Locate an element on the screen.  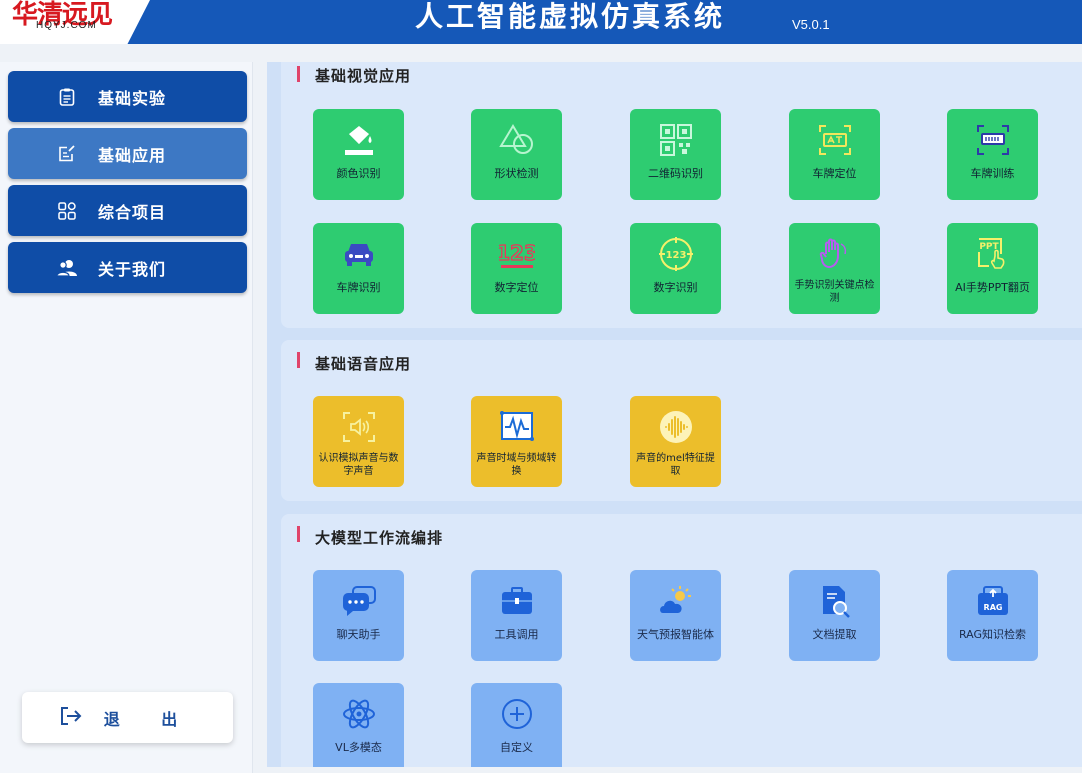
sidebar-item-about-us: 关于我们 is located at coordinates (127, 267).